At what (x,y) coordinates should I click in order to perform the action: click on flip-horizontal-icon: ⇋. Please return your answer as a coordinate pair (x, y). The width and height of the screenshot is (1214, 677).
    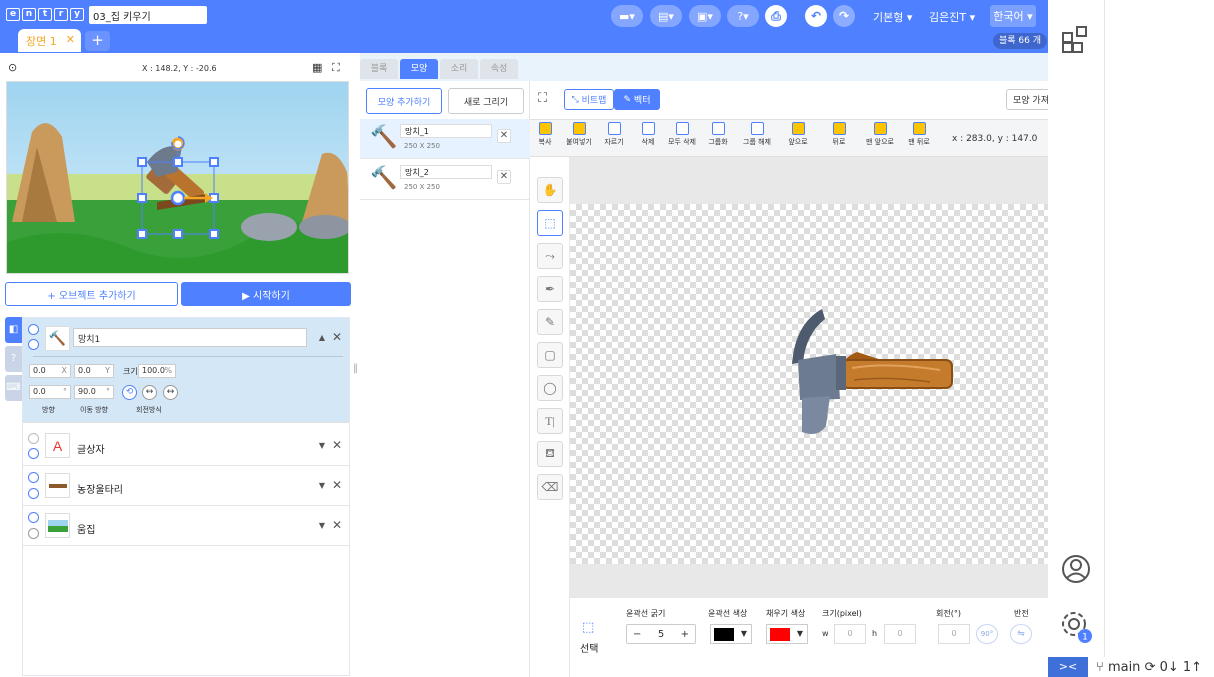
    Looking at the image, I should click on (1021, 634).